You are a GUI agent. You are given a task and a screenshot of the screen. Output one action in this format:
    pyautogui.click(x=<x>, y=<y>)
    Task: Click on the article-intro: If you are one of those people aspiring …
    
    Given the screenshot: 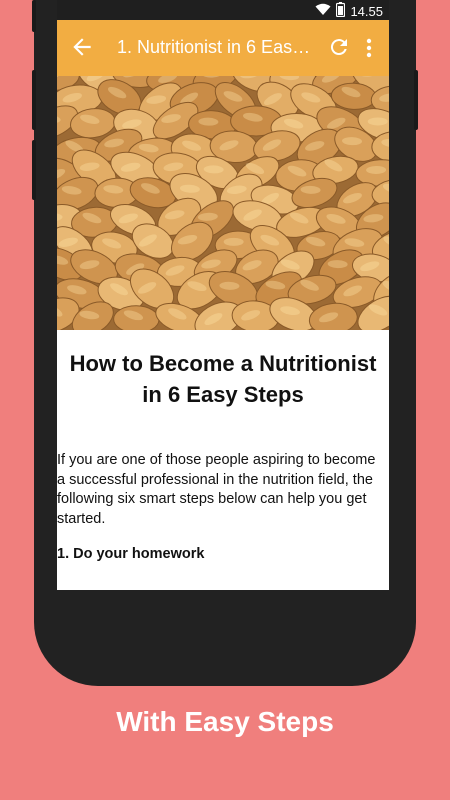 What is the action you would take?
    pyautogui.click(x=216, y=489)
    